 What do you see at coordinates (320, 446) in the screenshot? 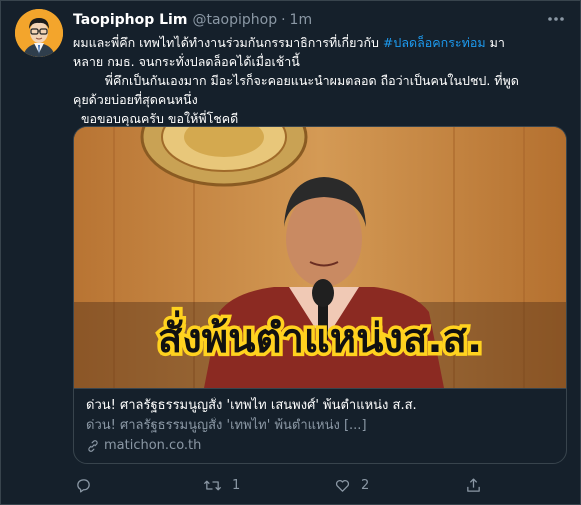
I see `card-domain: matichon.co.th` at bounding box center [320, 446].